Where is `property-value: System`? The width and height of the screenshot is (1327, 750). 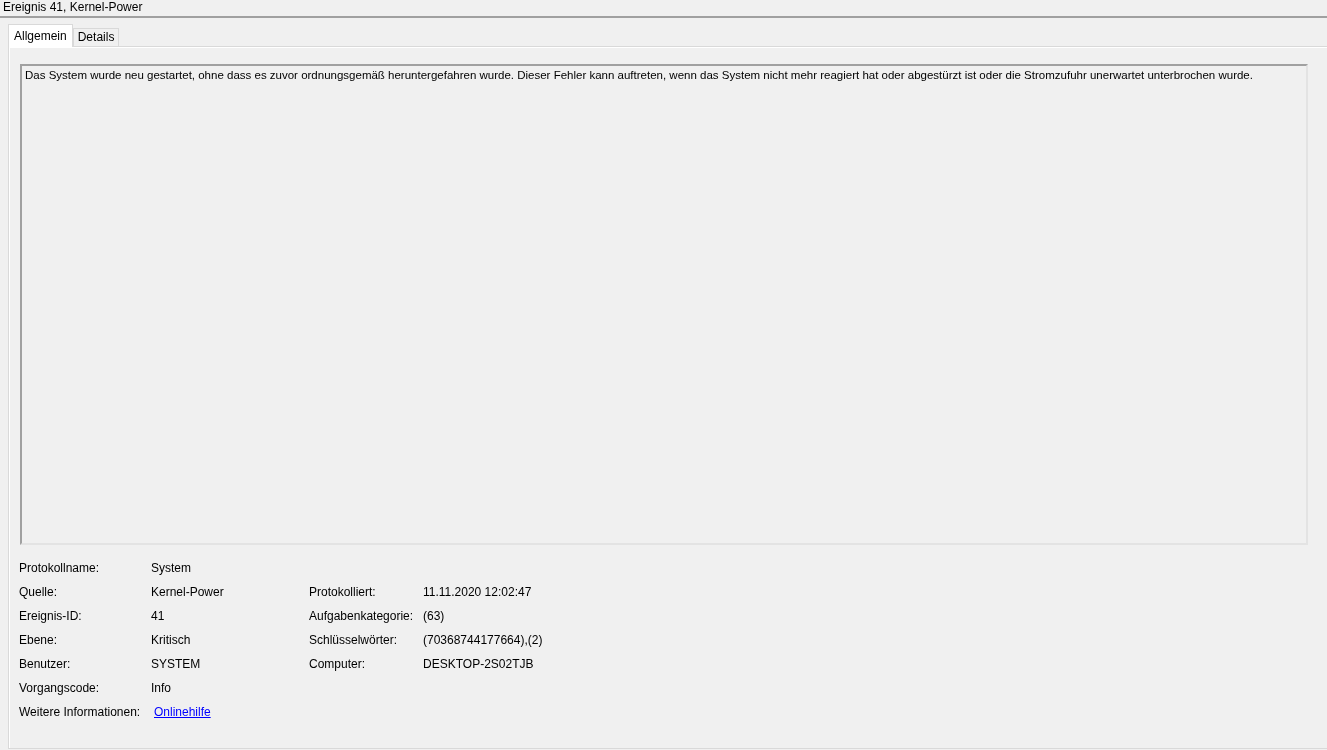
property-value: System is located at coordinates (171, 568).